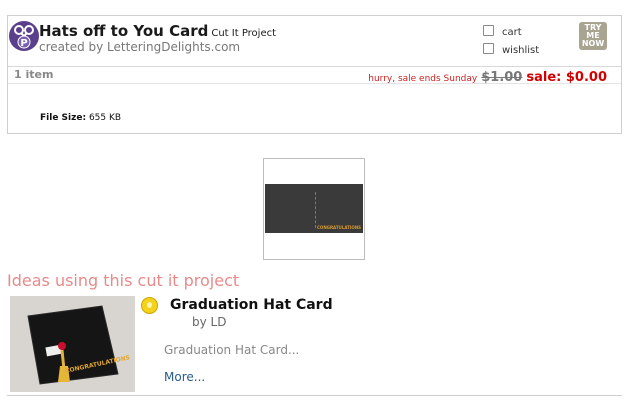 The width and height of the screenshot is (630, 405). Describe the element at coordinates (593, 36) in the screenshot. I see `try-me-now-button: TRY ME NOW` at that location.